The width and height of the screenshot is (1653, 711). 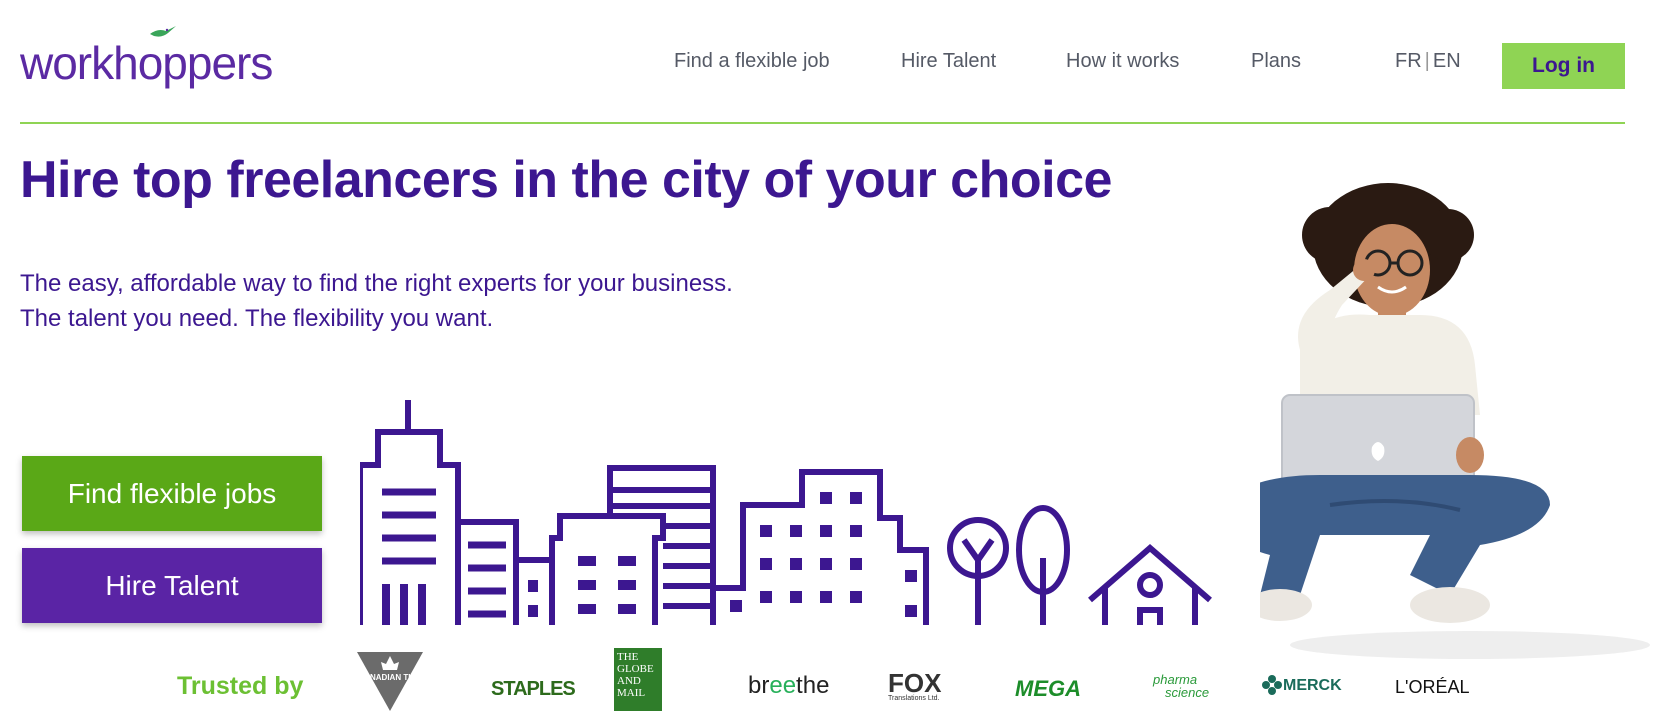 What do you see at coordinates (240, 686) in the screenshot?
I see `trusted-by-label: Trusted by` at bounding box center [240, 686].